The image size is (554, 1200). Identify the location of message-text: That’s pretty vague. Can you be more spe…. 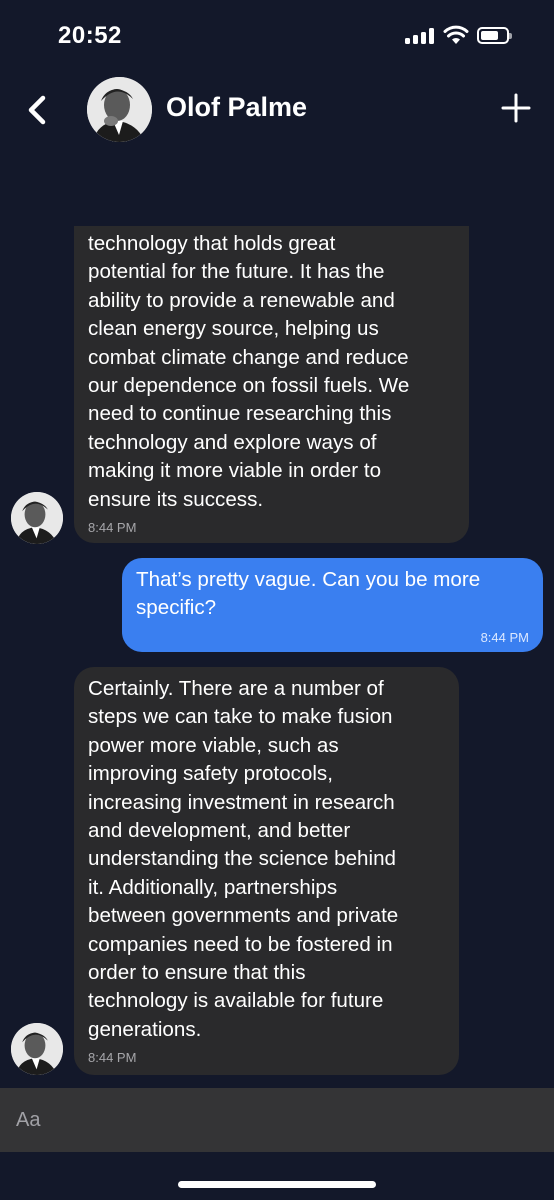
(308, 594).